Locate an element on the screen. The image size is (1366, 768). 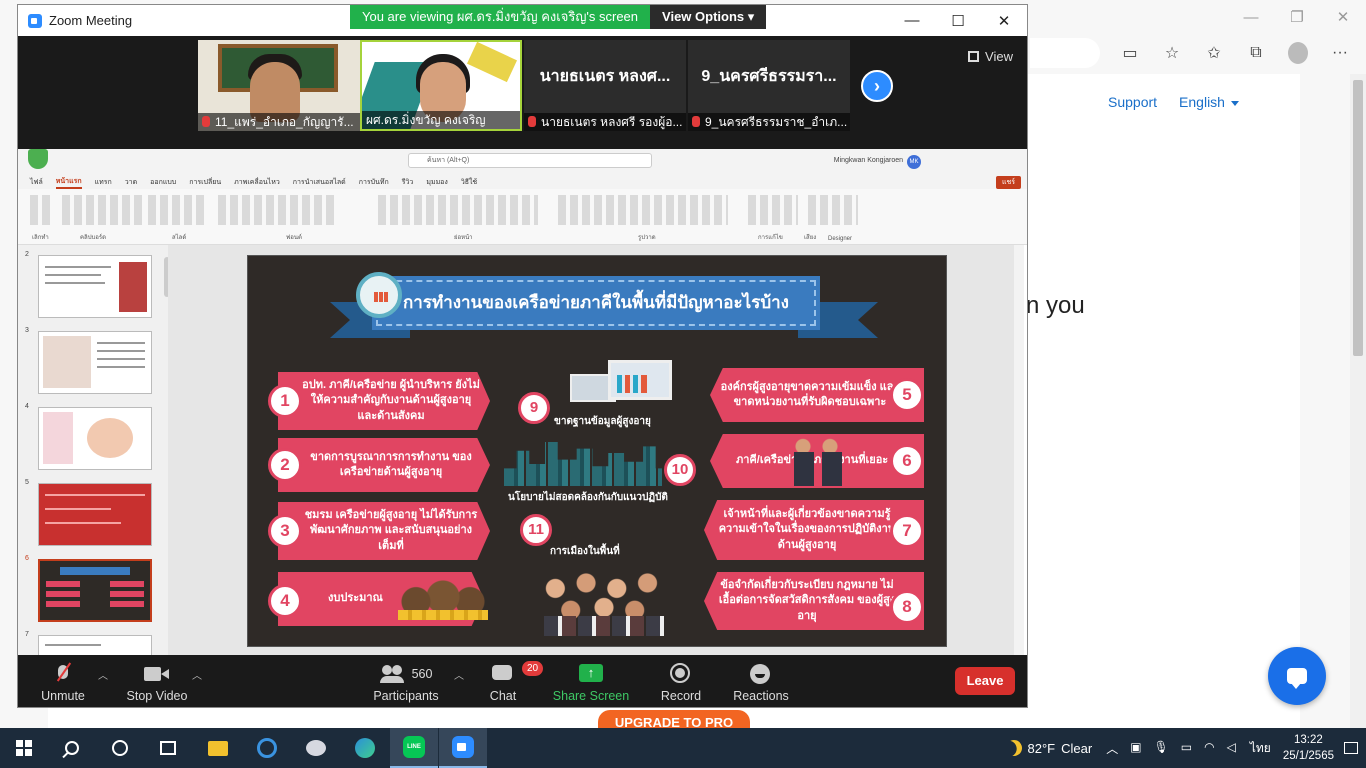
view-options-button: View Options ▾ is located at coordinates (708, 17).